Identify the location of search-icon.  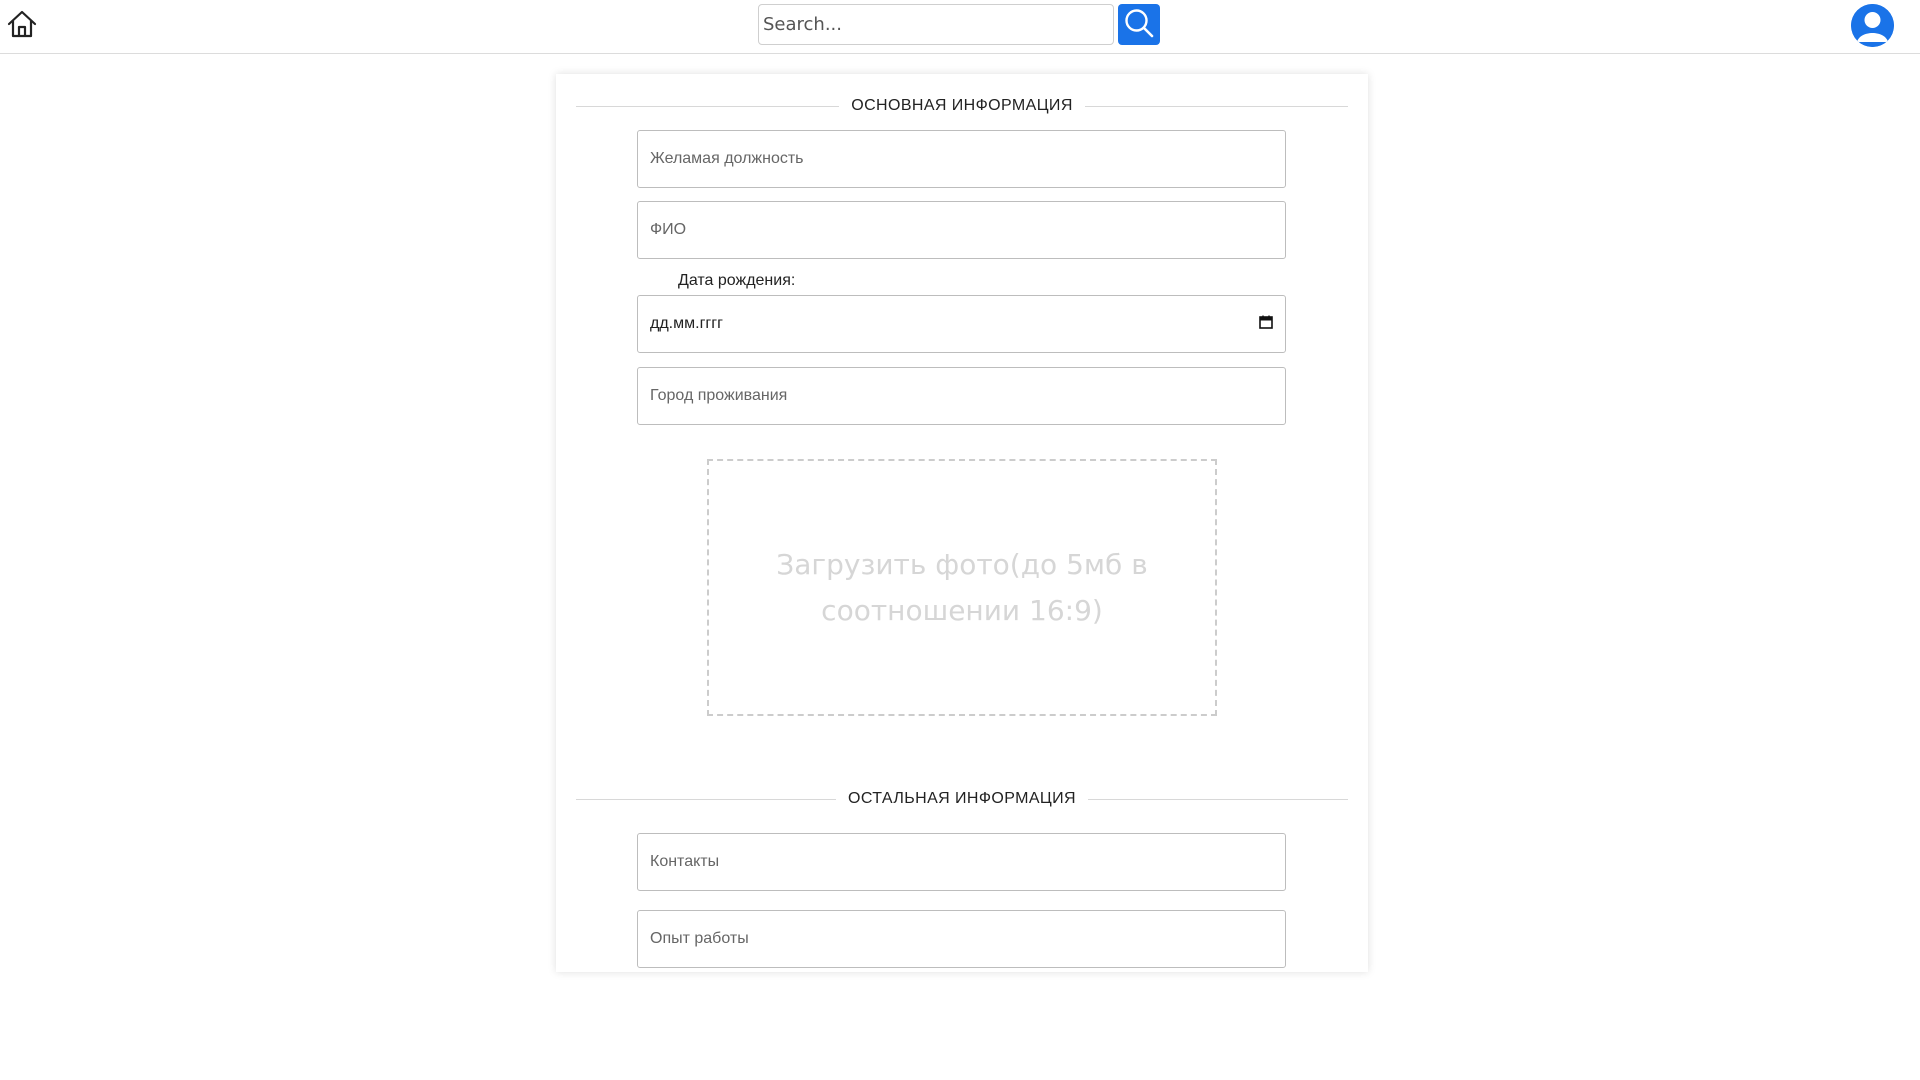
(1139, 24).